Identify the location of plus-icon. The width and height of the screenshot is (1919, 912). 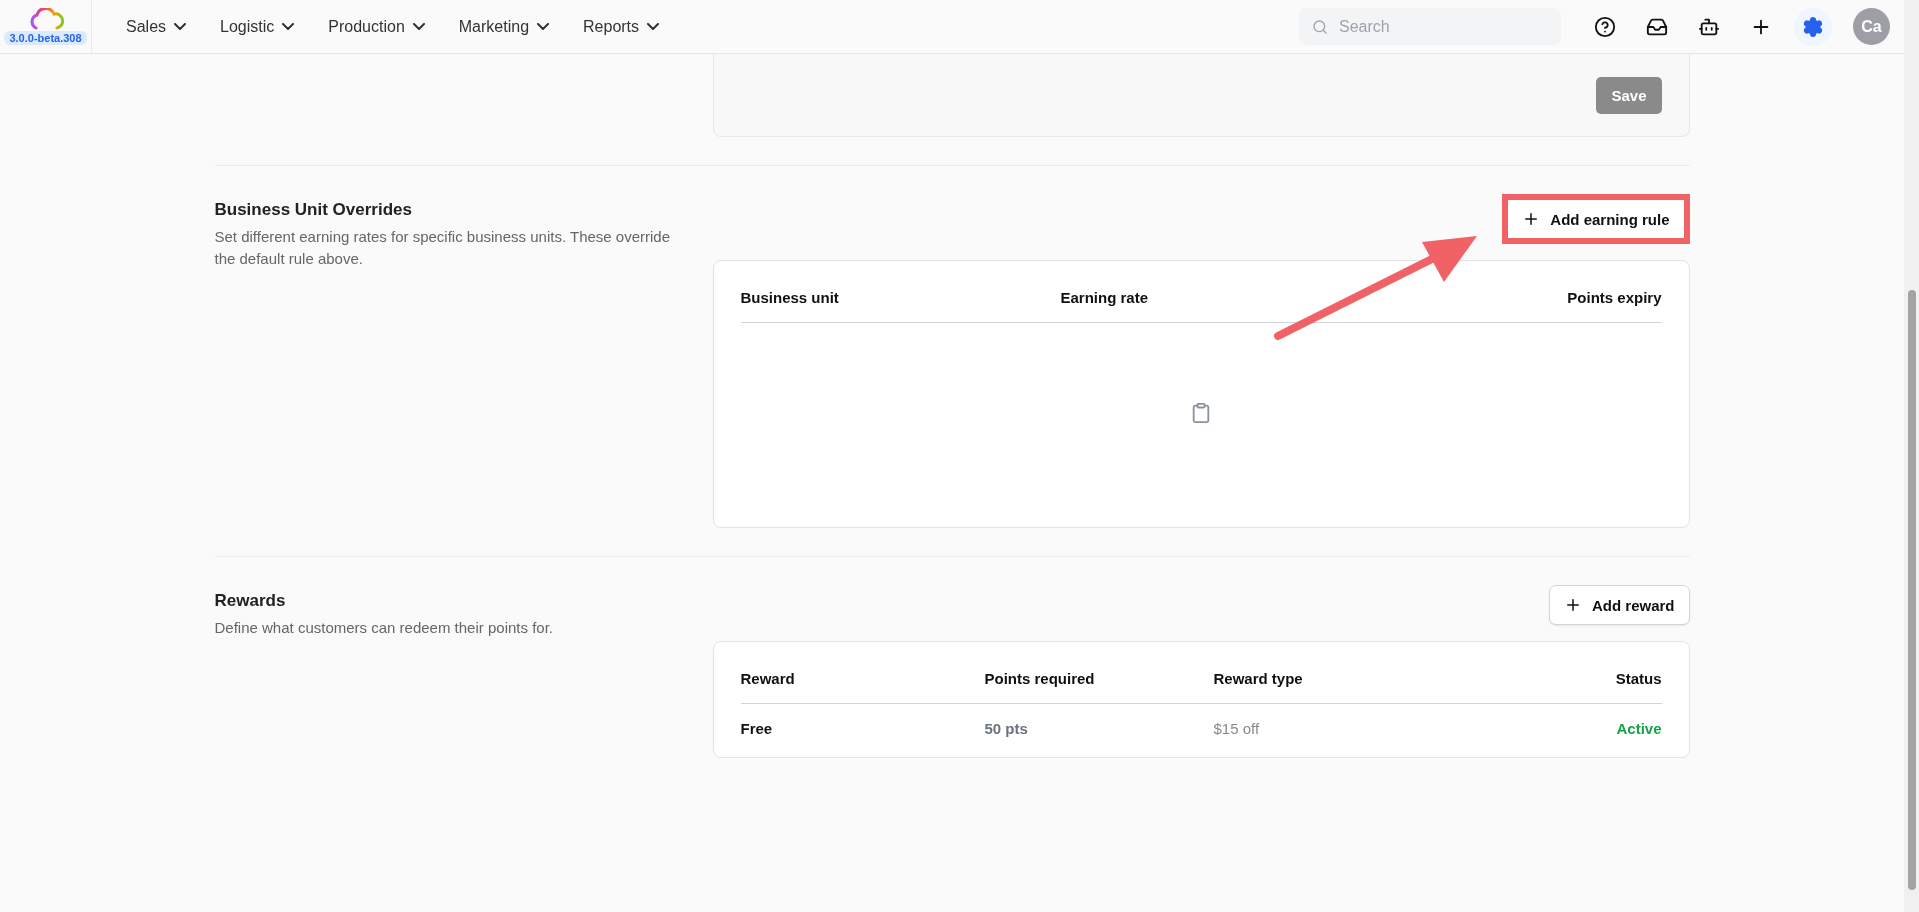
(1573, 605).